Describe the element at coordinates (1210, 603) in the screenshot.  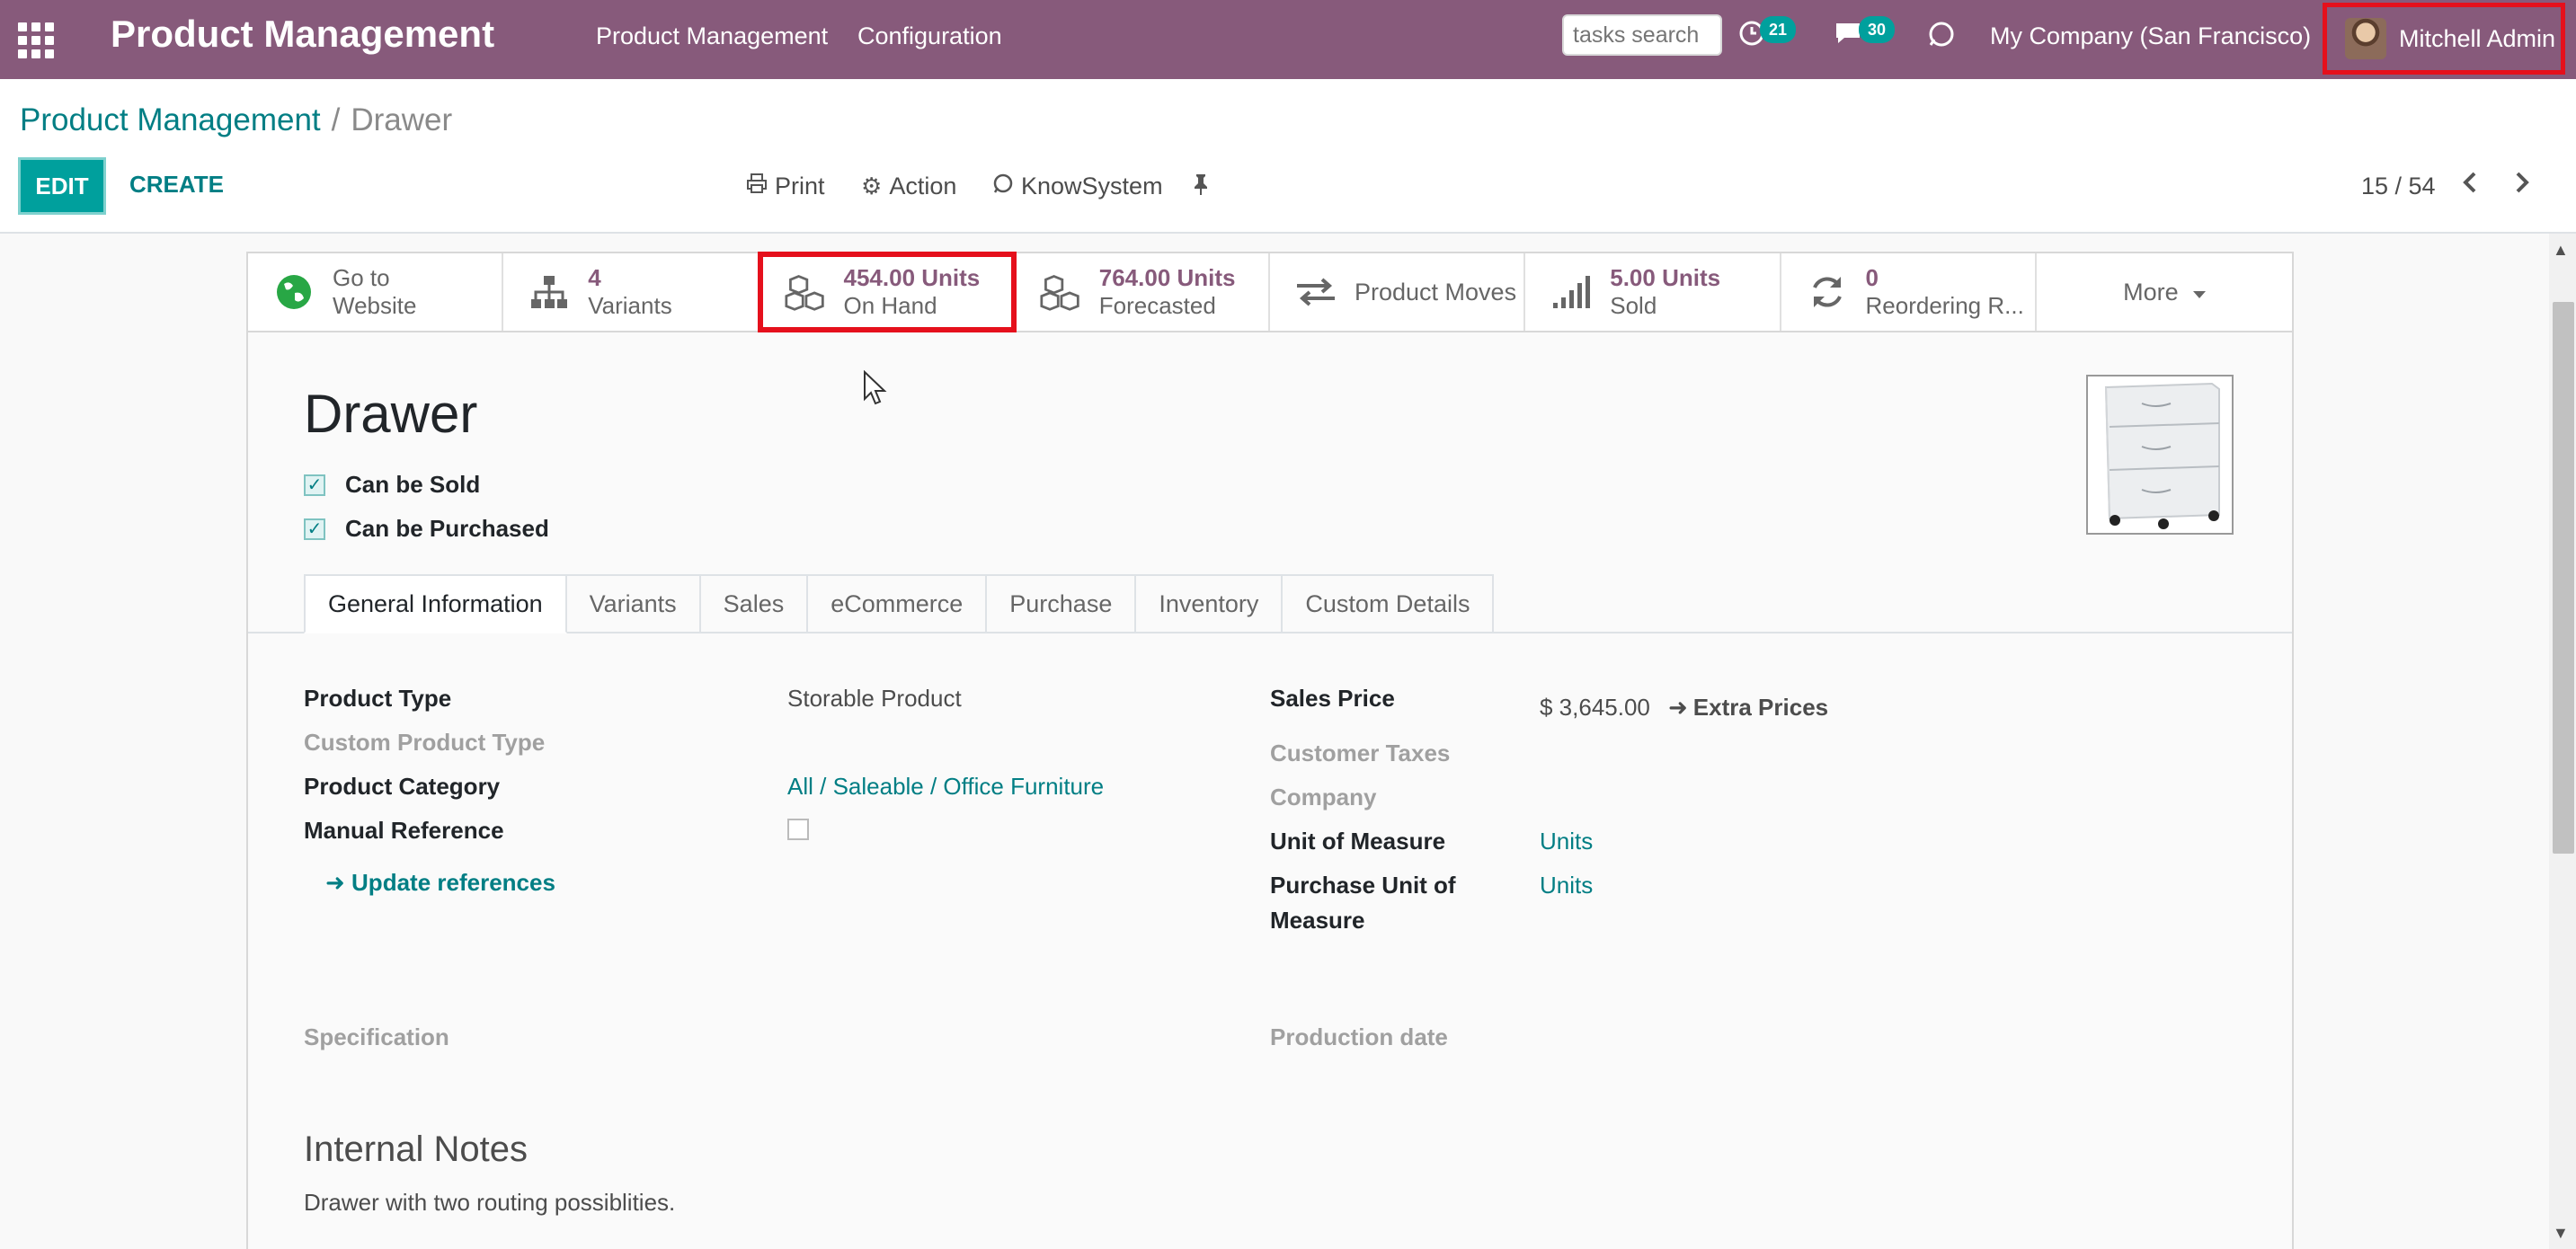
I see `tab-inventory: Inventory` at that location.